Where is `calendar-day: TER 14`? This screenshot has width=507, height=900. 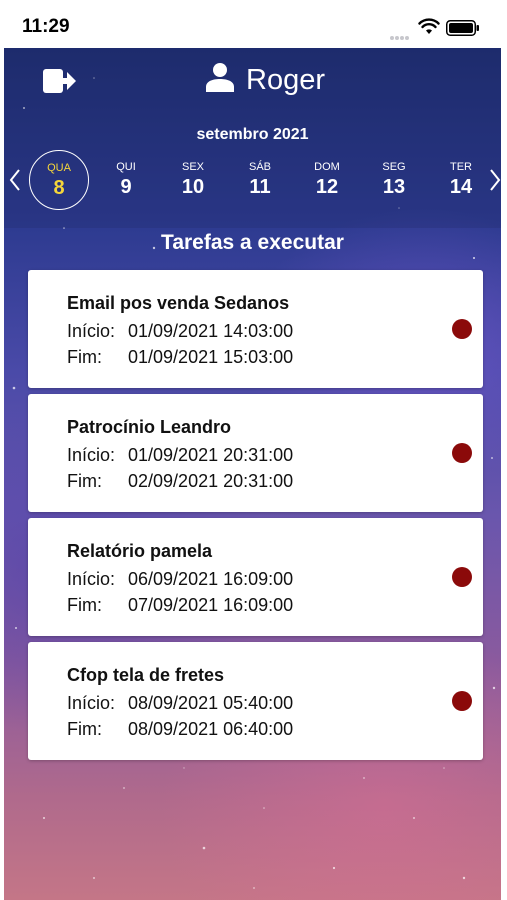
calendar-day: TER 14 is located at coordinates (461, 180).